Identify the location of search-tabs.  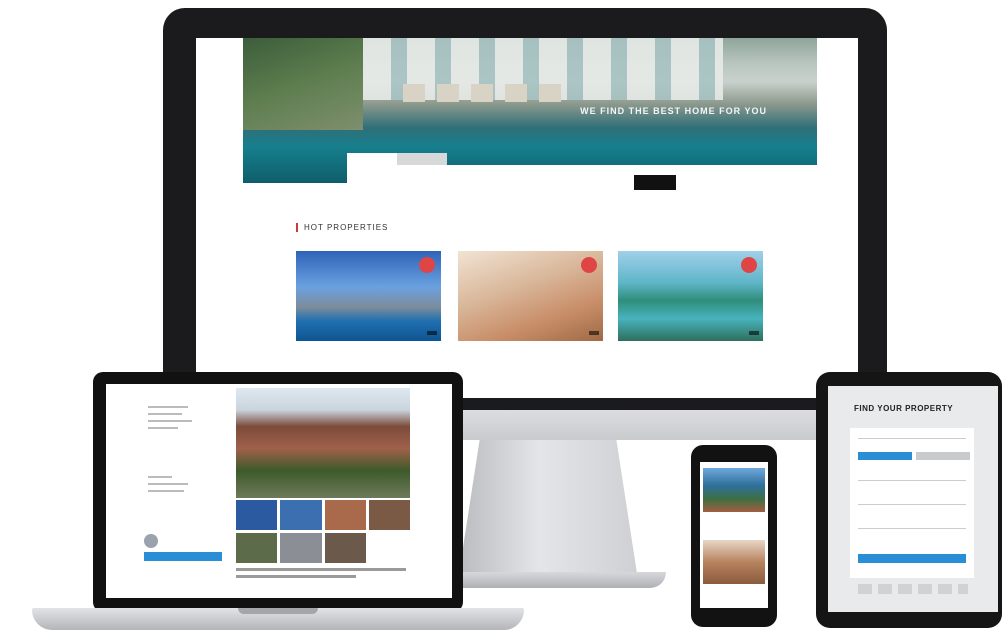
(397, 159).